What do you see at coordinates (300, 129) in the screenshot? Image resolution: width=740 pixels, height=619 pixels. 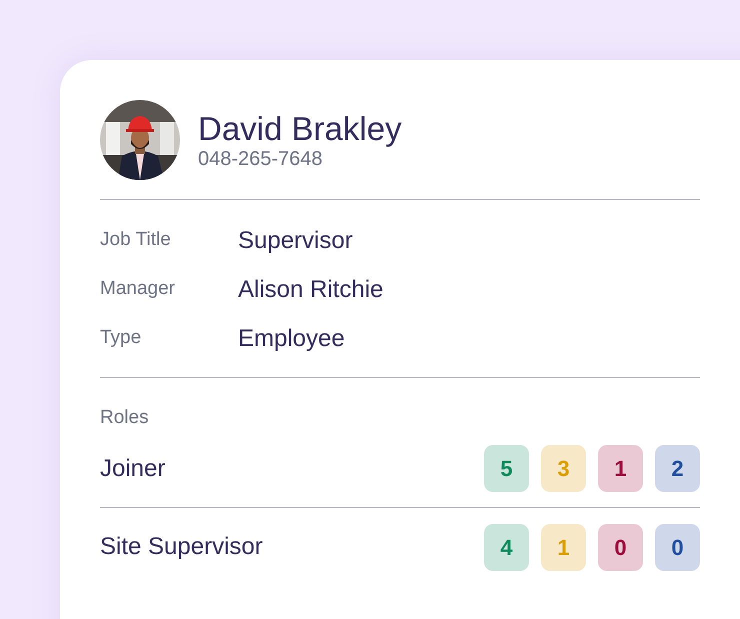 I see `person-name: David Brakley` at bounding box center [300, 129].